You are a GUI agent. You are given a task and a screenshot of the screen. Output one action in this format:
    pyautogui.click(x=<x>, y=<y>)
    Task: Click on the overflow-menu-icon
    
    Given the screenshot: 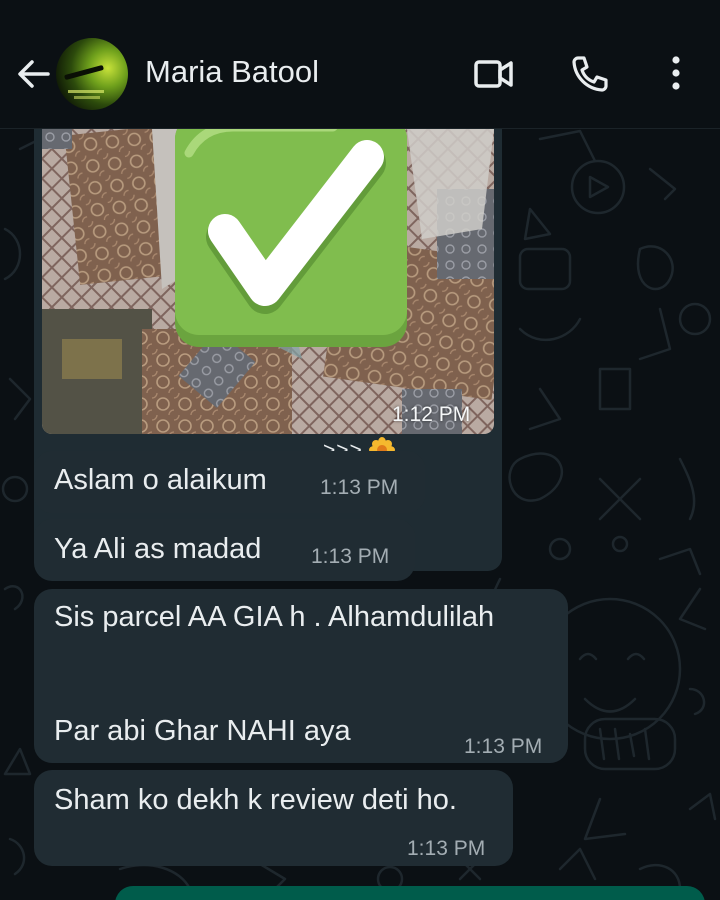 What is the action you would take?
    pyautogui.click(x=676, y=74)
    